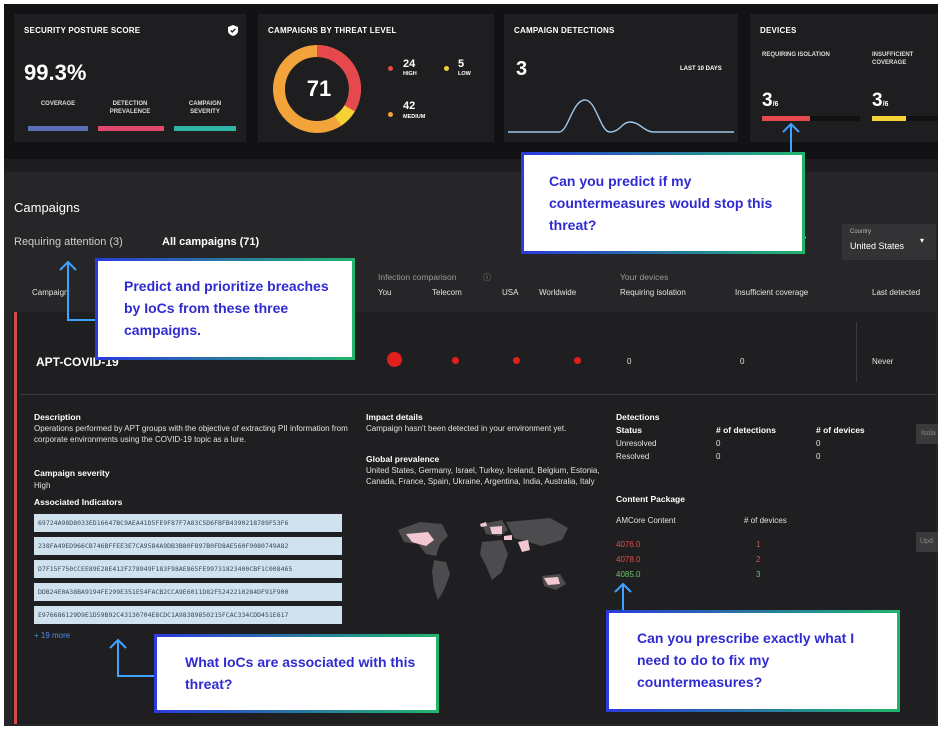 The height and width of the screenshot is (730, 938). I want to click on country-select: Country United States ▾, so click(889, 242).